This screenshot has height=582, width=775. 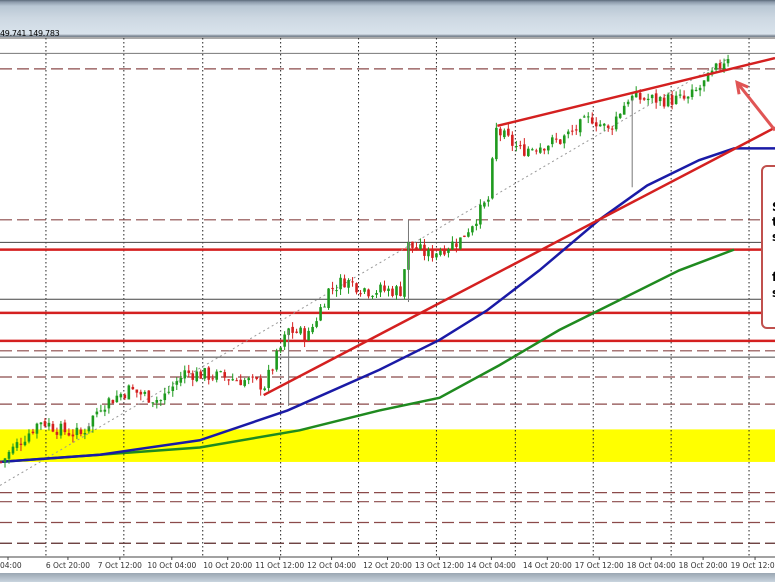 I want to click on x-tick-label: 04:00, so click(x=11, y=565).